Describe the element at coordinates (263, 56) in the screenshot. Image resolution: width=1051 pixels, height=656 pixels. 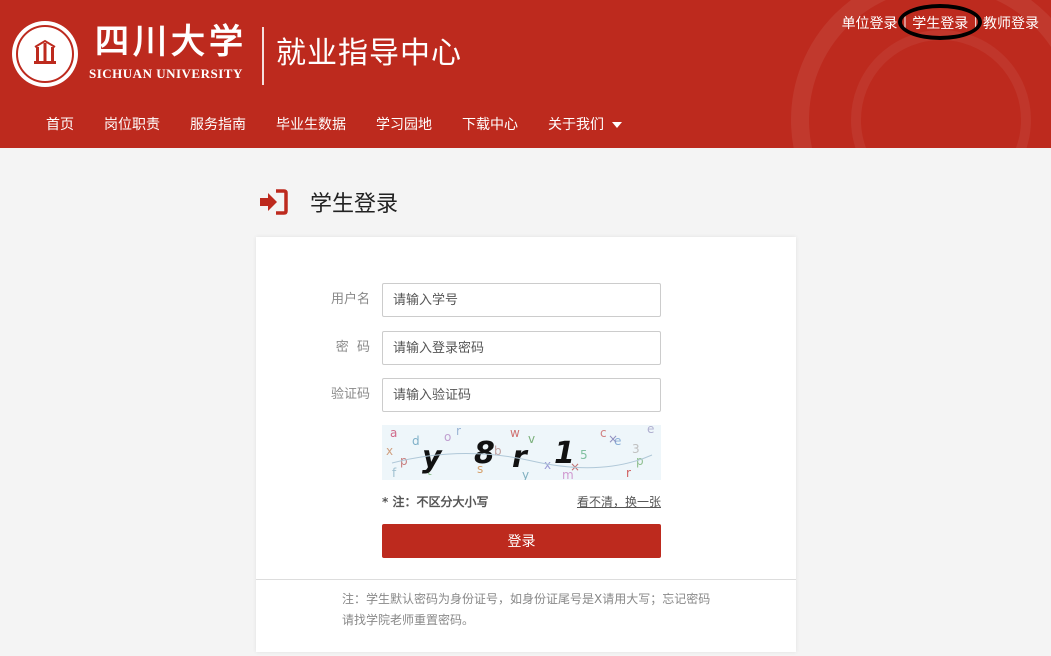
I see `logo-divider` at that location.